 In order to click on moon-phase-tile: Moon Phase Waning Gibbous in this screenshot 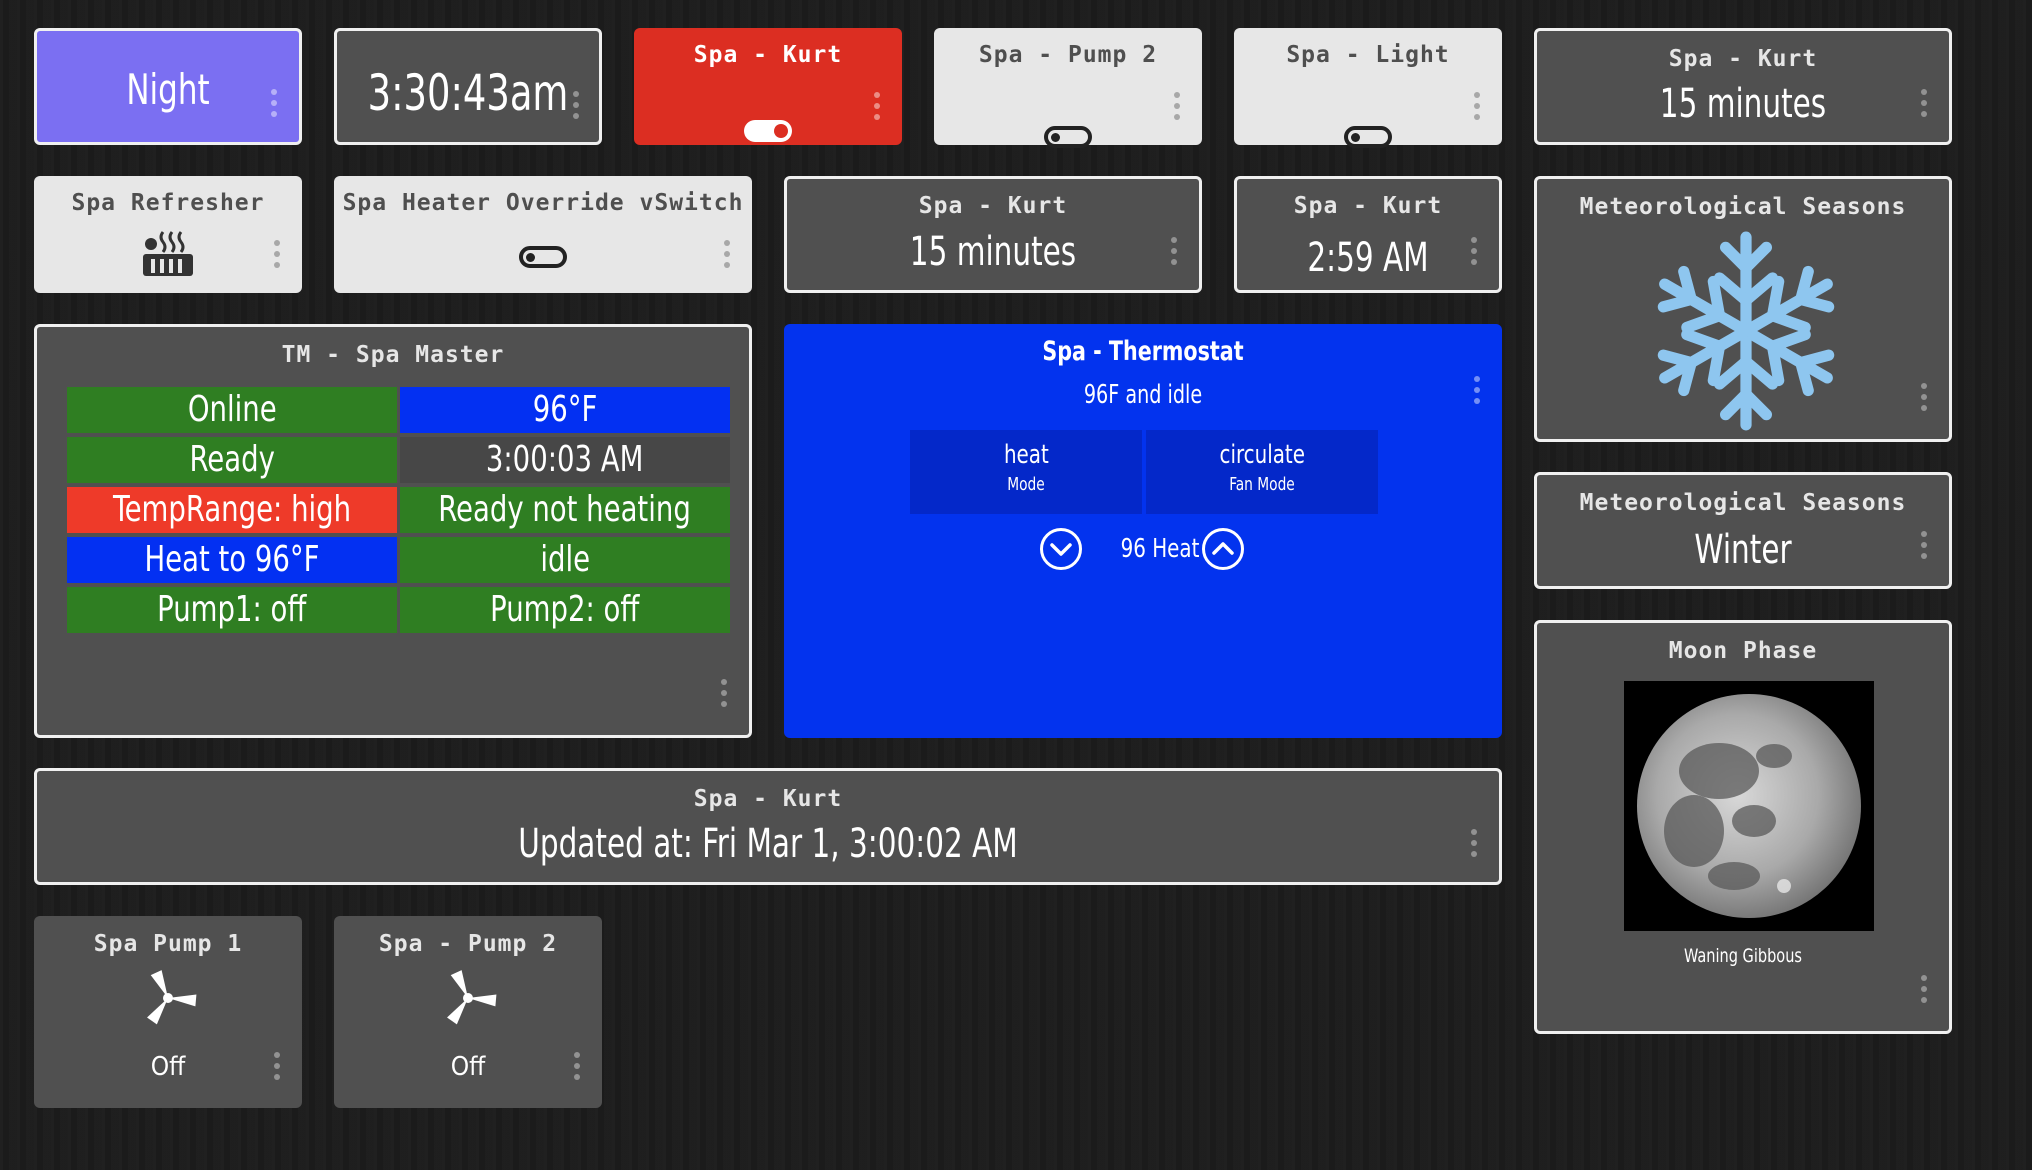, I will do `click(1743, 827)`.